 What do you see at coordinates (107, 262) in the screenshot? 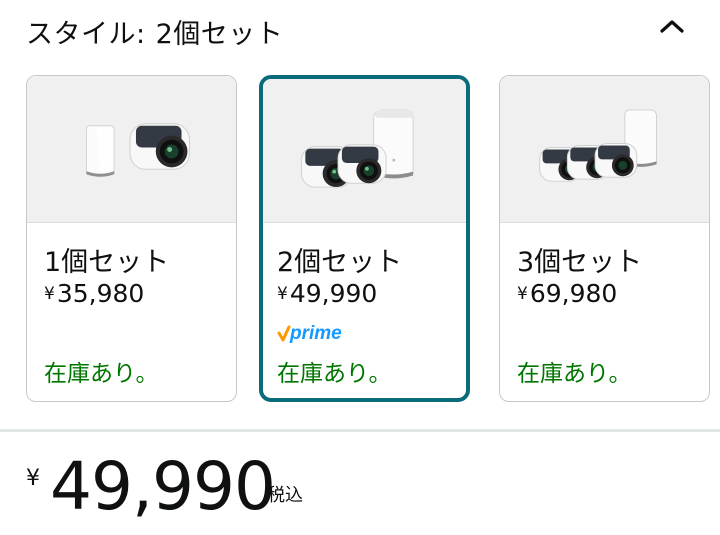
I see `option-title: 1個セット` at bounding box center [107, 262].